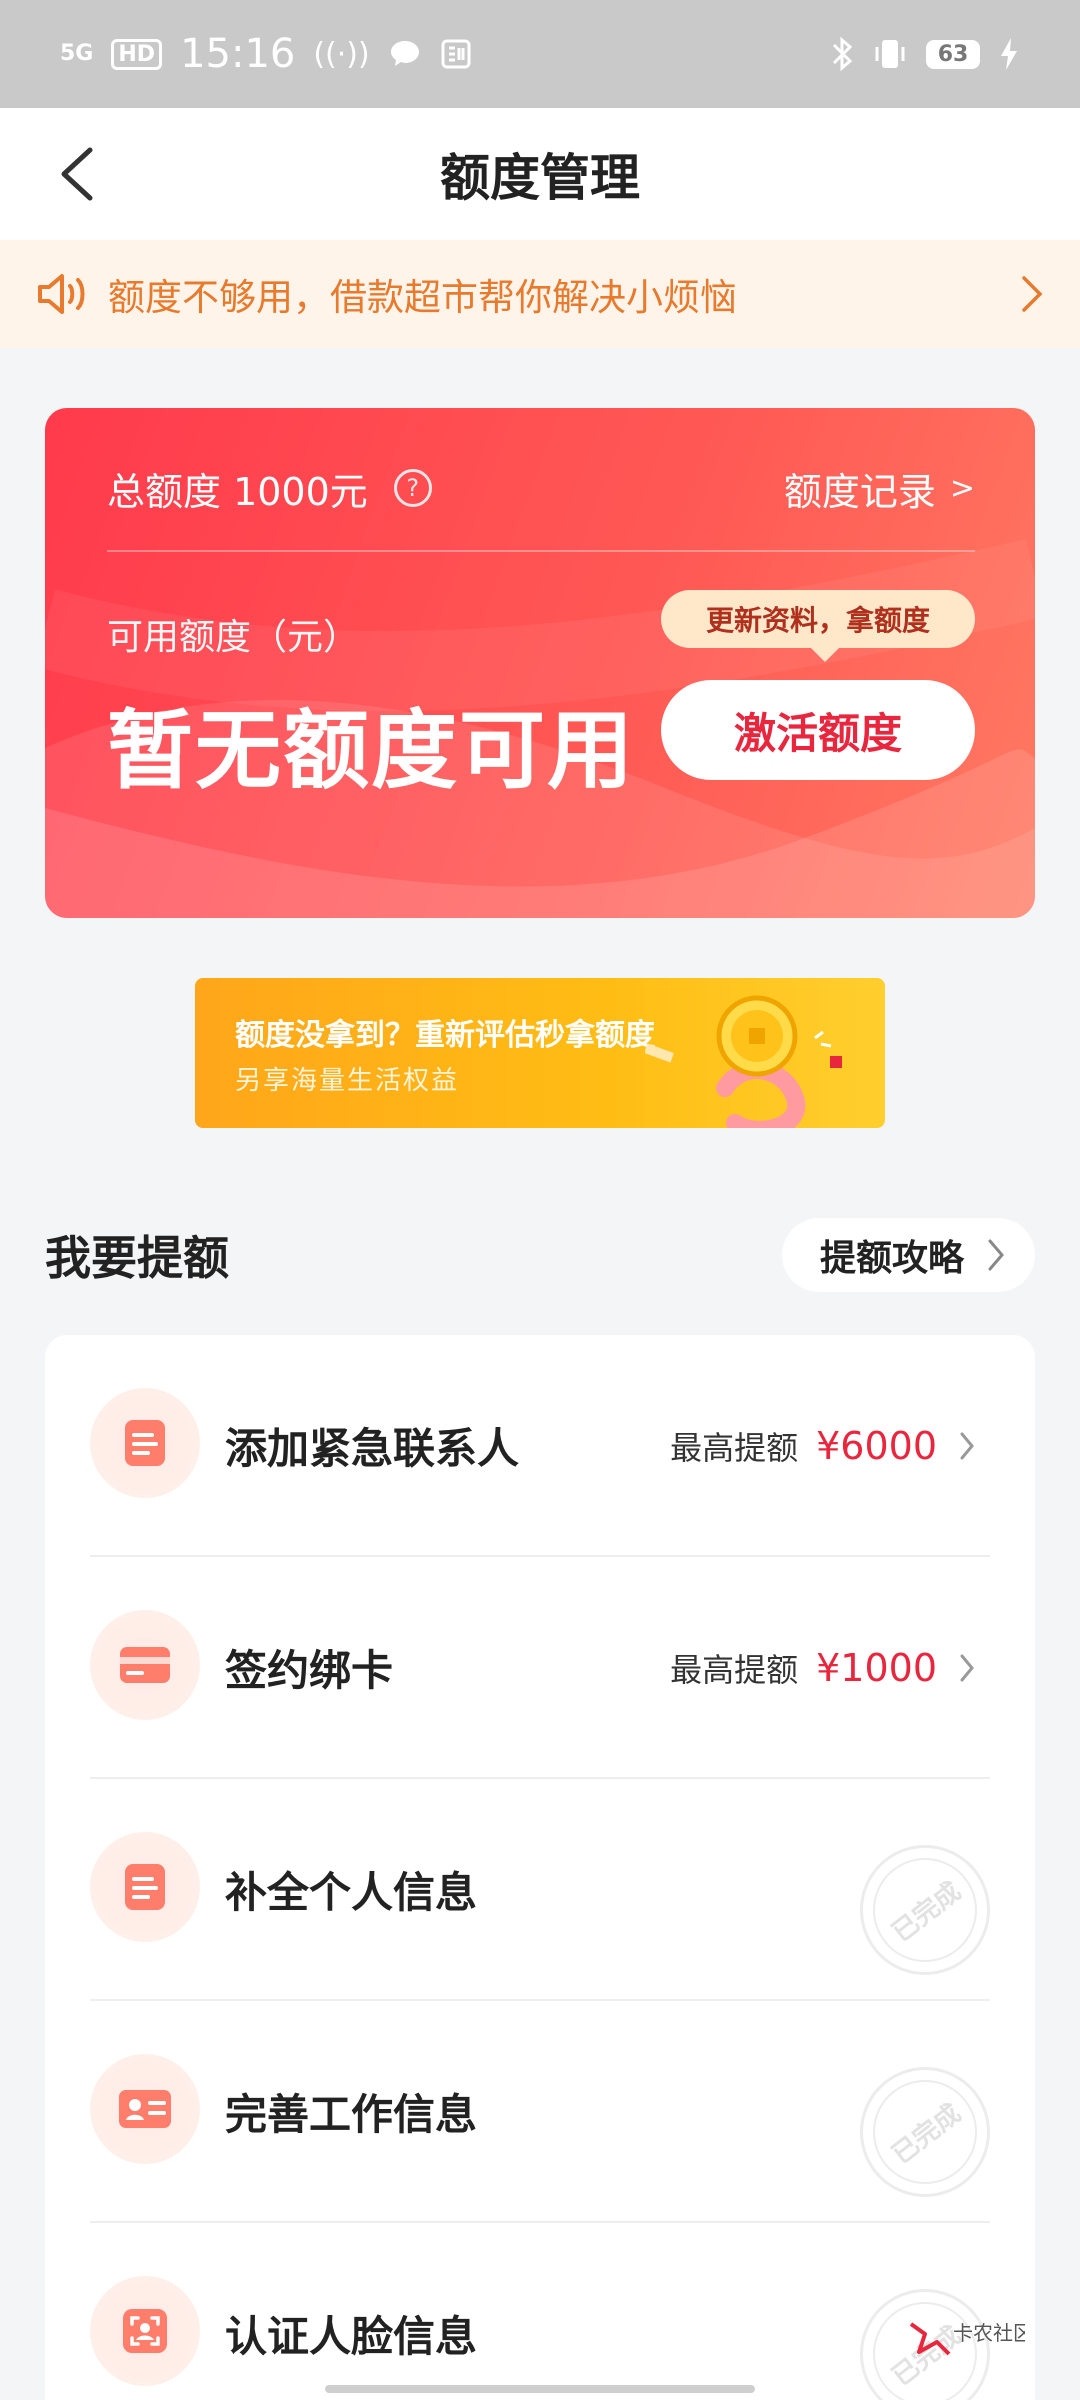  I want to click on charging-icon, so click(1009, 54).